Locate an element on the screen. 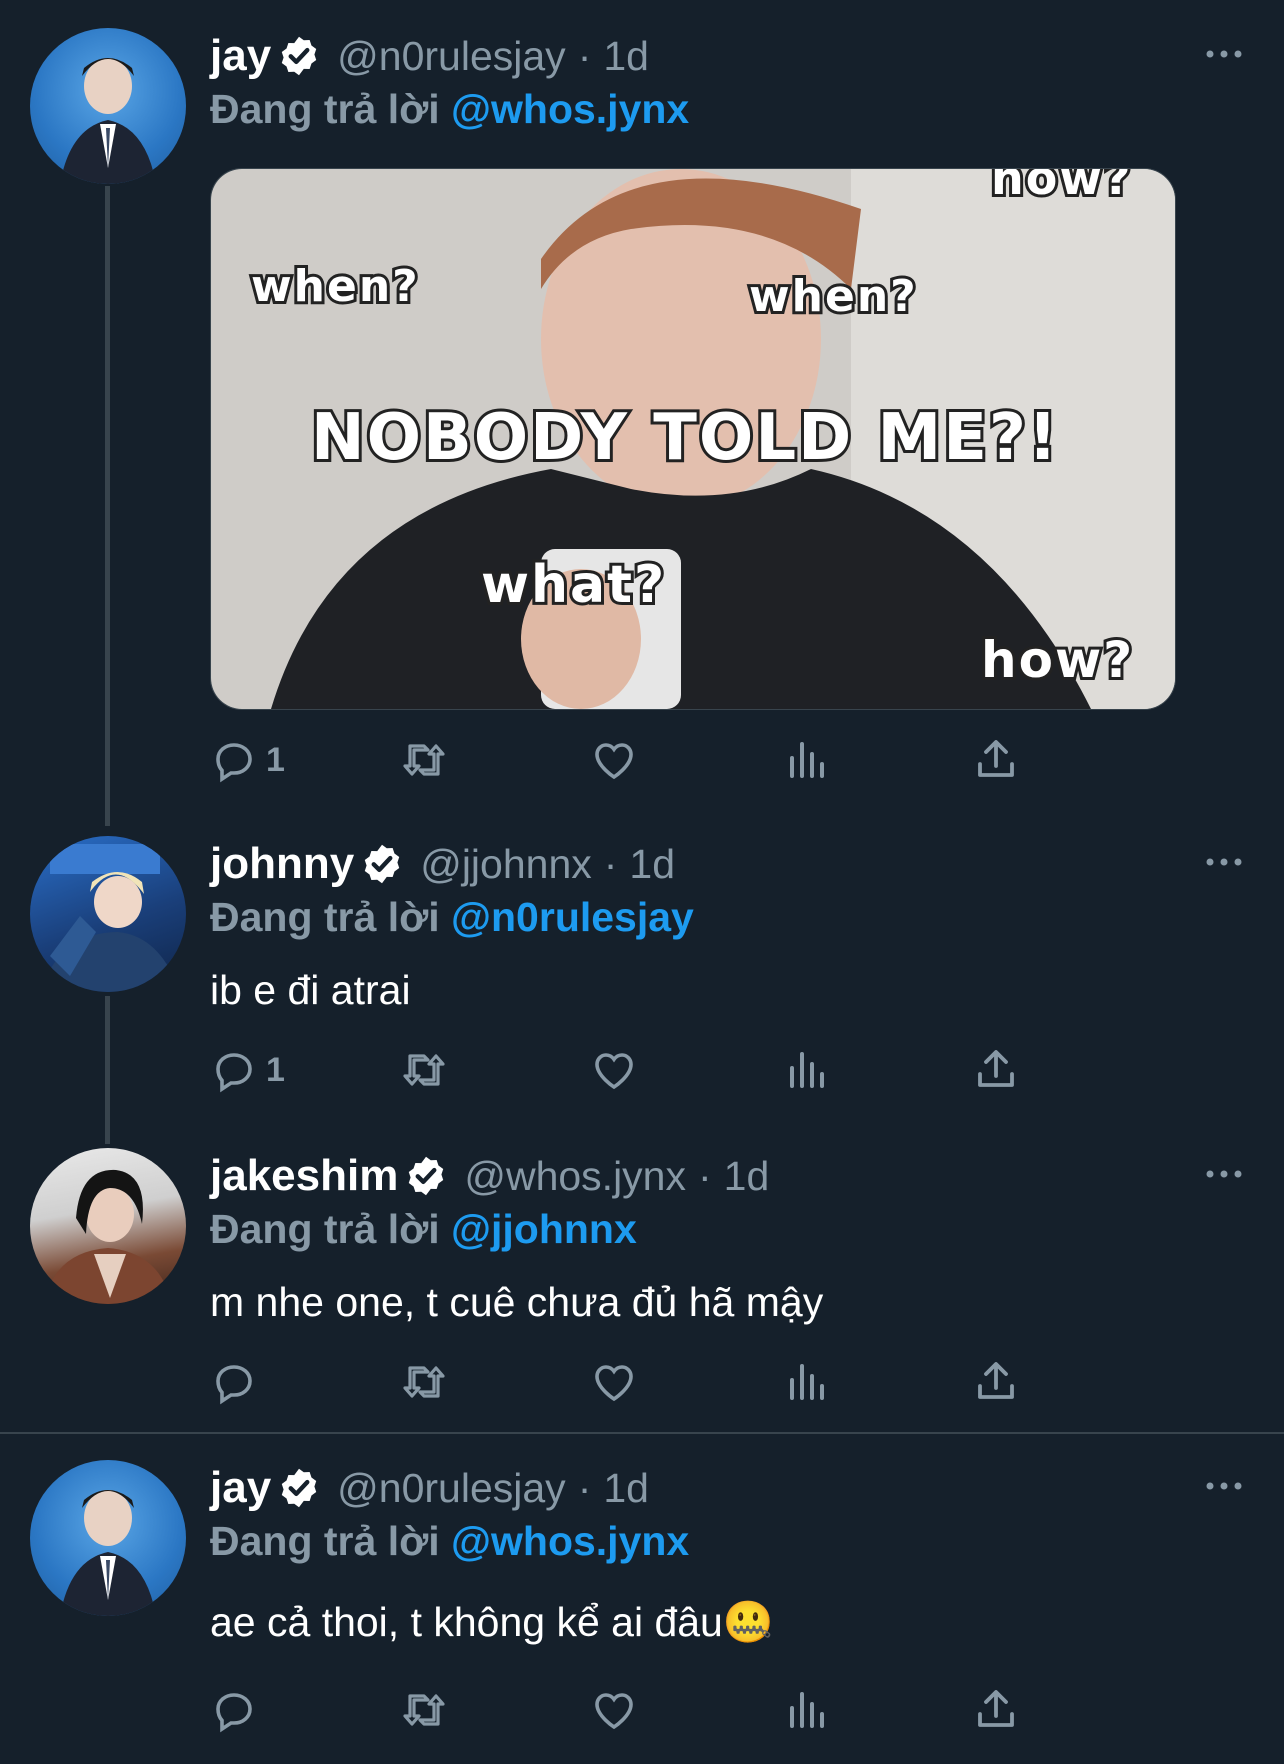 The image size is (1284, 1764). meme-caption: how? is located at coordinates (1056, 660).